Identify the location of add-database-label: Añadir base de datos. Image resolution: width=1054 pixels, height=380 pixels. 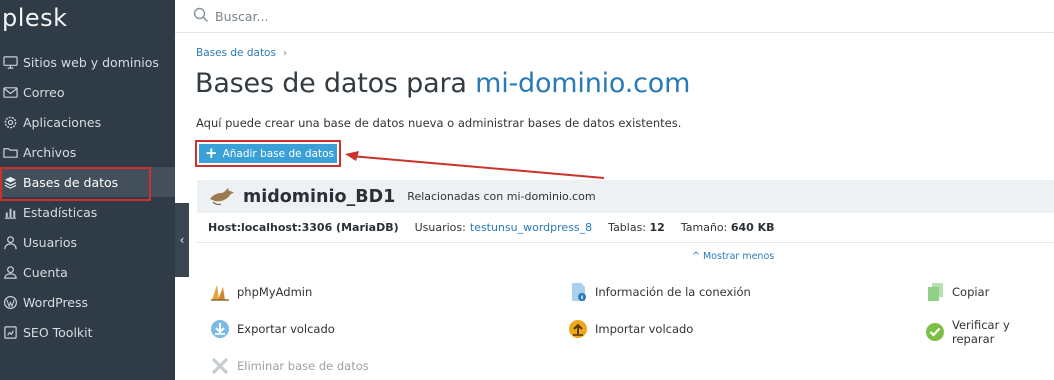
(278, 153).